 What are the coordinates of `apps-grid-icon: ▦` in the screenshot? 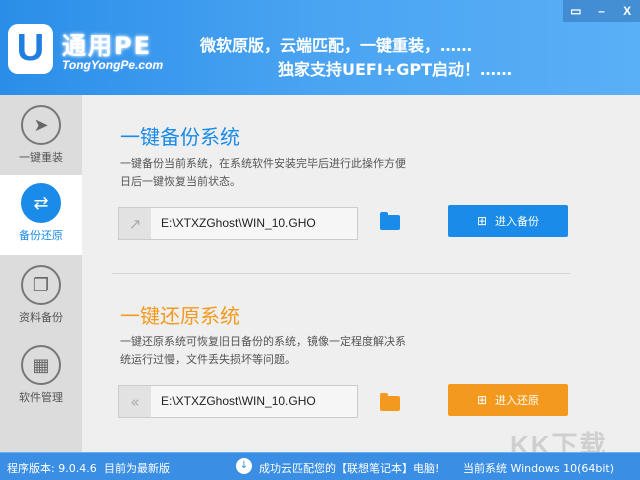 It's located at (41, 365).